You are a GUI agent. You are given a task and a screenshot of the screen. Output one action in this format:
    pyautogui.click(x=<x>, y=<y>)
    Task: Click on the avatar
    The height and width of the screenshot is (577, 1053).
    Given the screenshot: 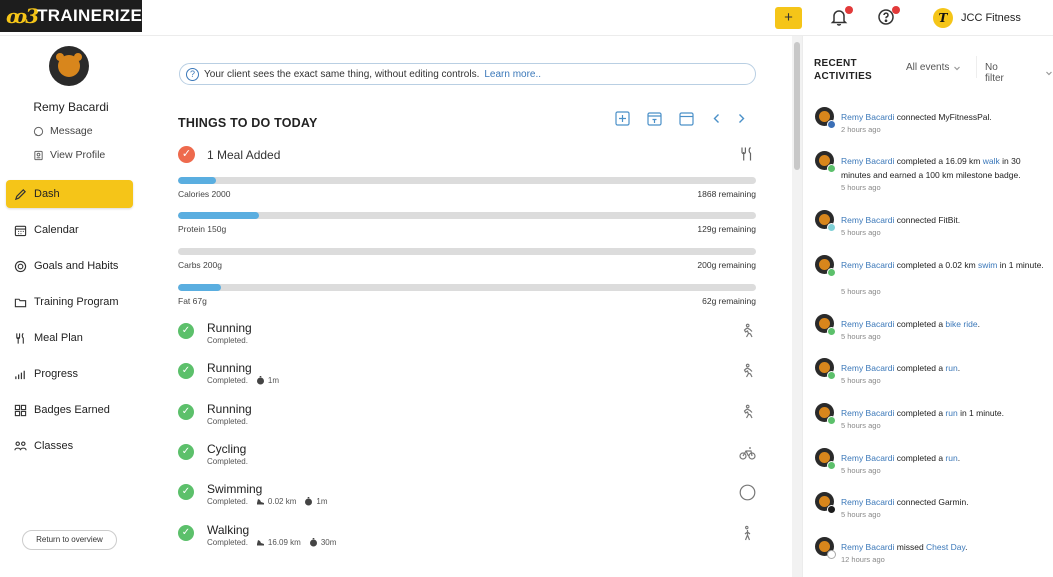 What is the action you would take?
    pyautogui.click(x=69, y=66)
    